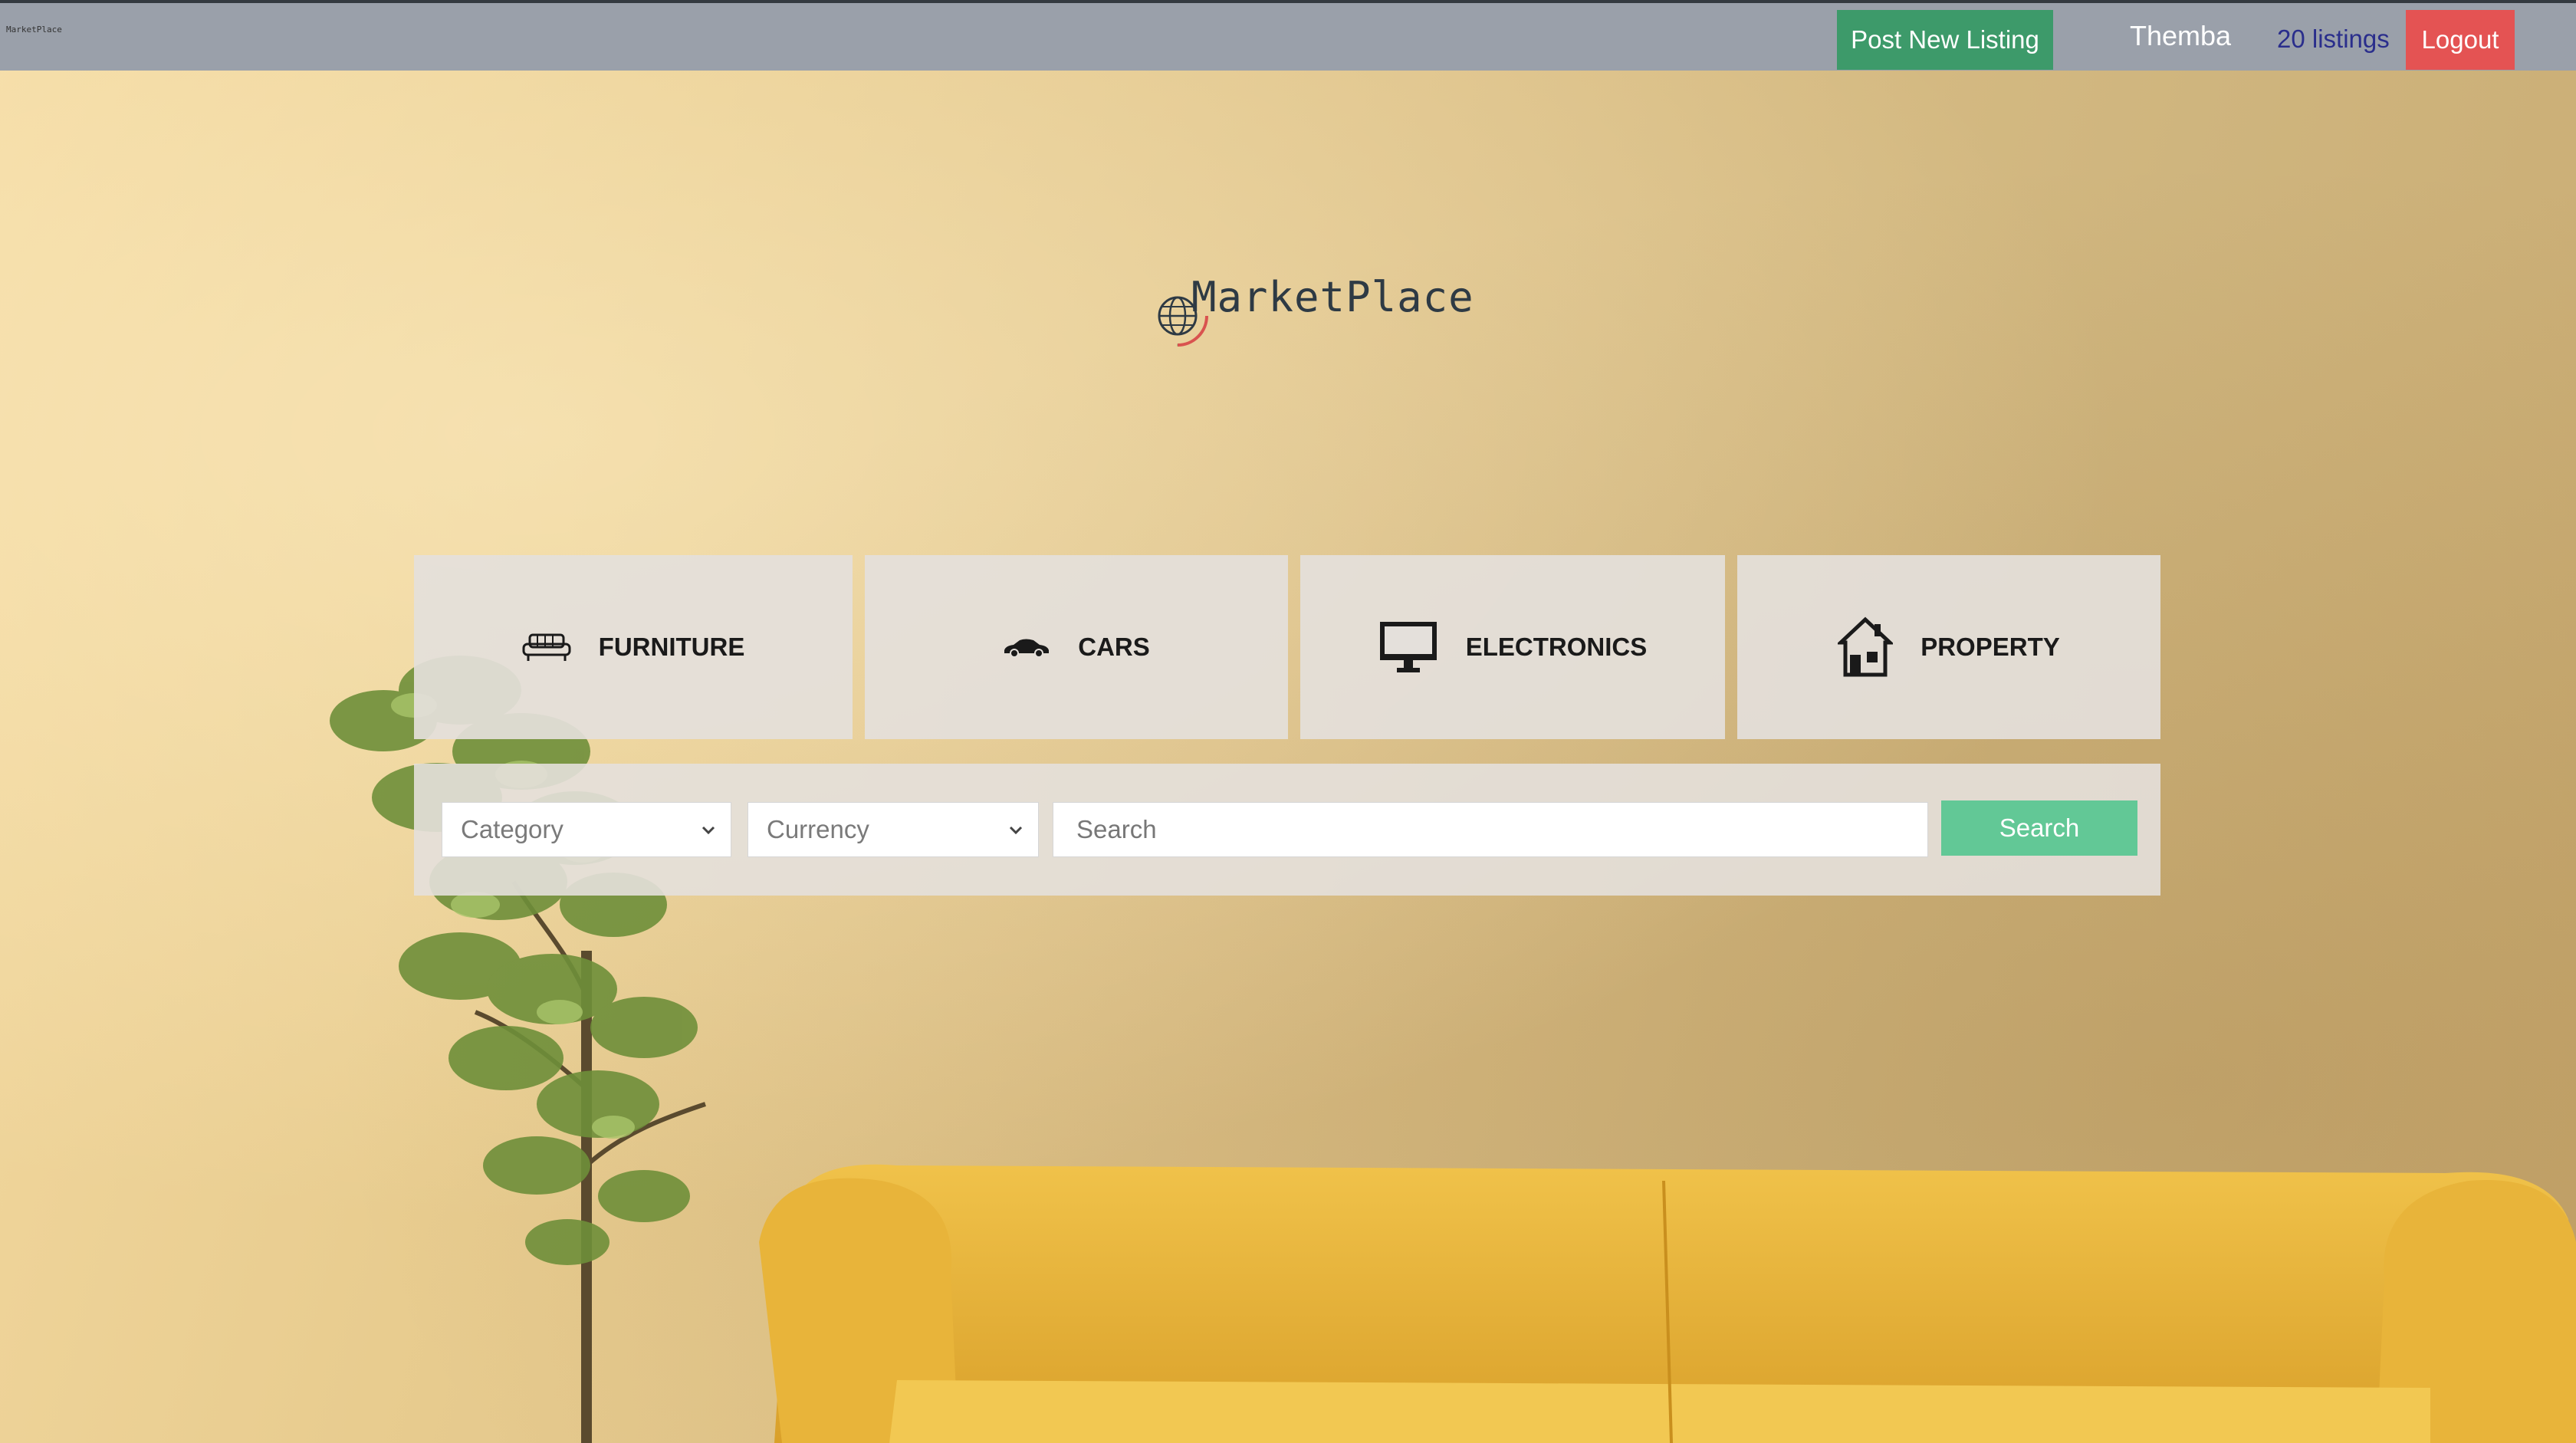 The height and width of the screenshot is (1443, 2576). I want to click on search-input, so click(1491, 830).